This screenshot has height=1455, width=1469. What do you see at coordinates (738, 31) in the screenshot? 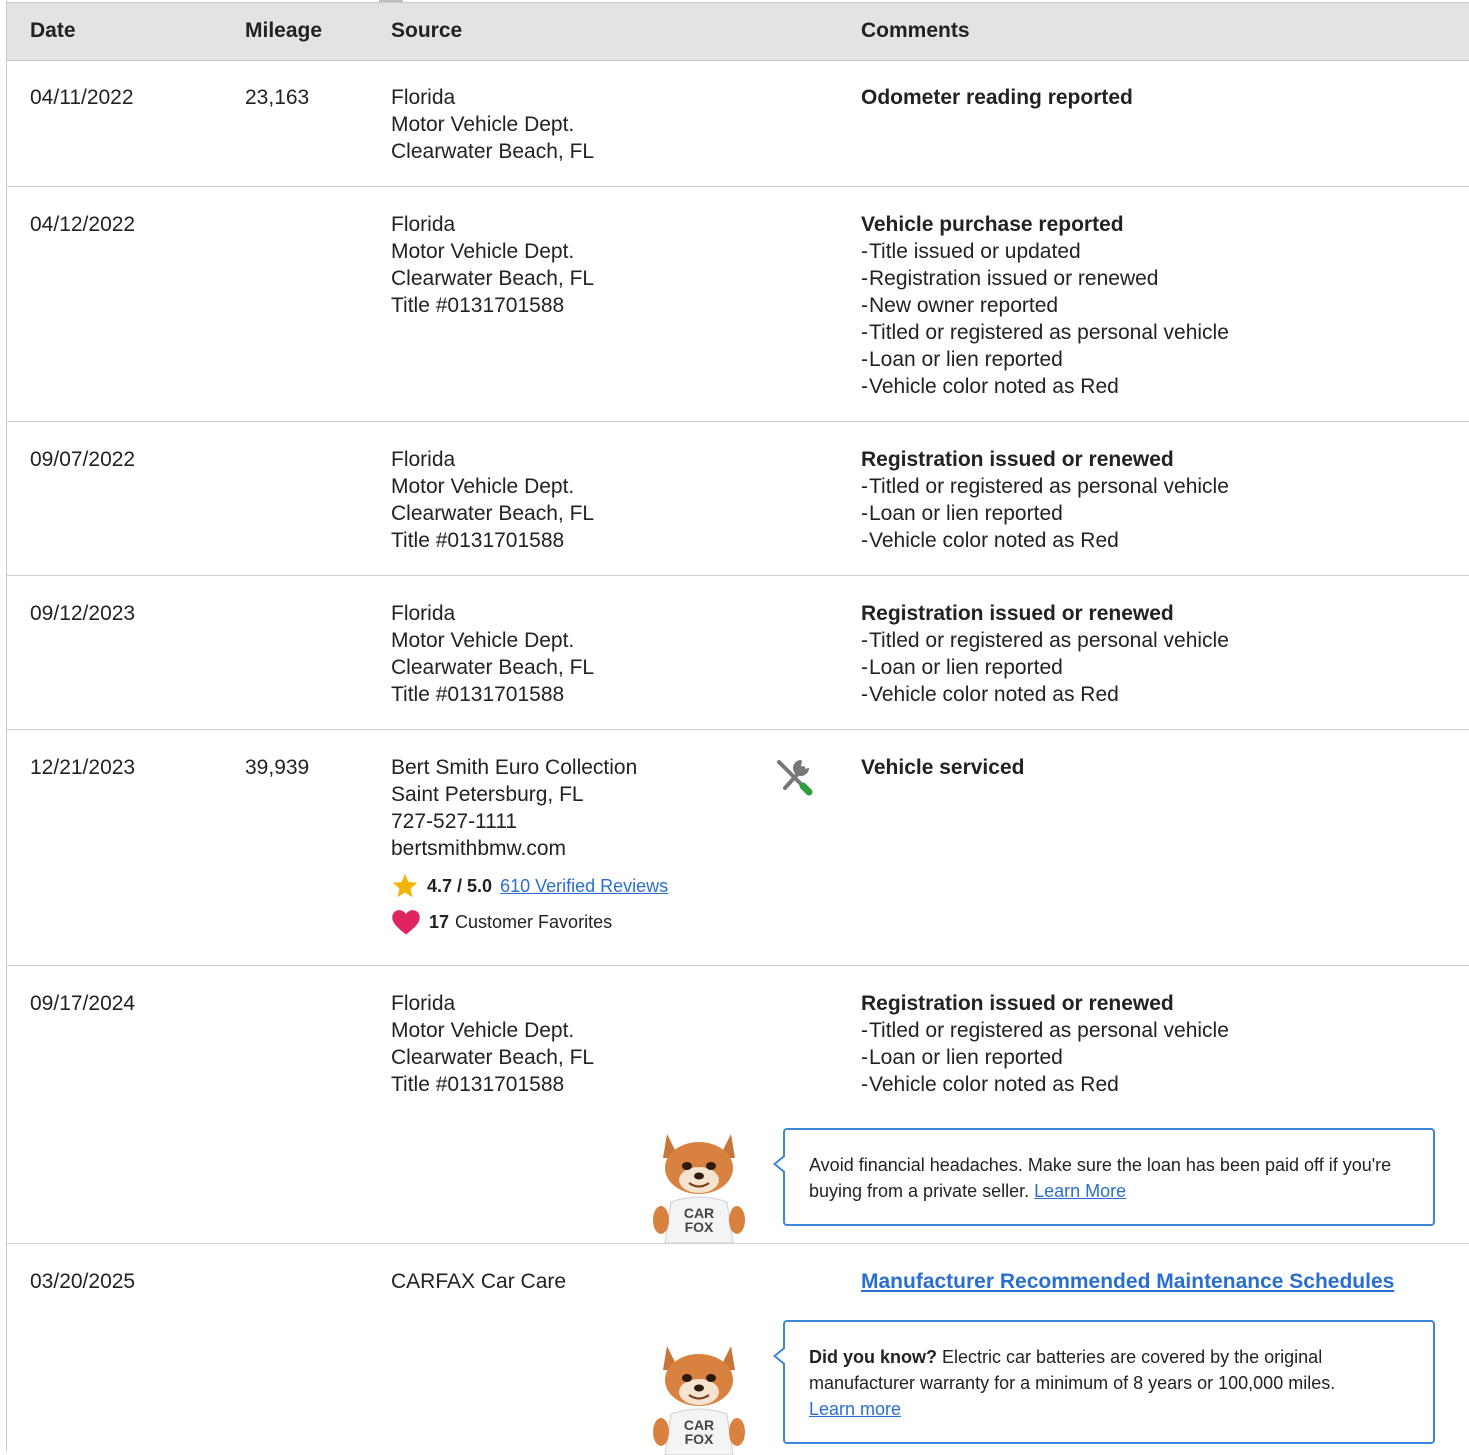
I see `table-header: Date Mileage Source Comments` at bounding box center [738, 31].